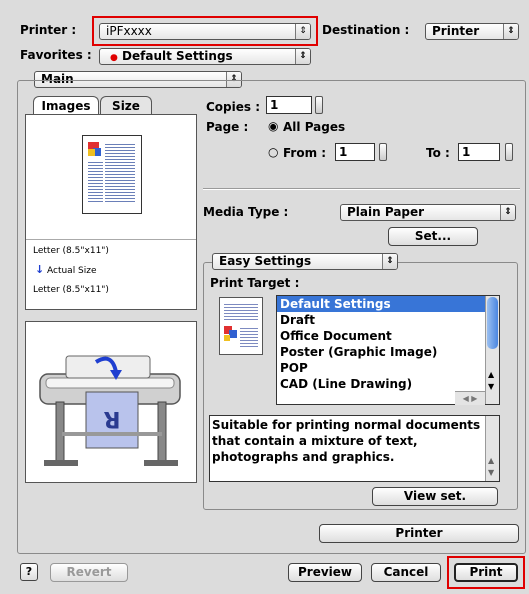 The image size is (529, 594). What do you see at coordinates (319, 105) in the screenshot?
I see `copies-stepper` at bounding box center [319, 105].